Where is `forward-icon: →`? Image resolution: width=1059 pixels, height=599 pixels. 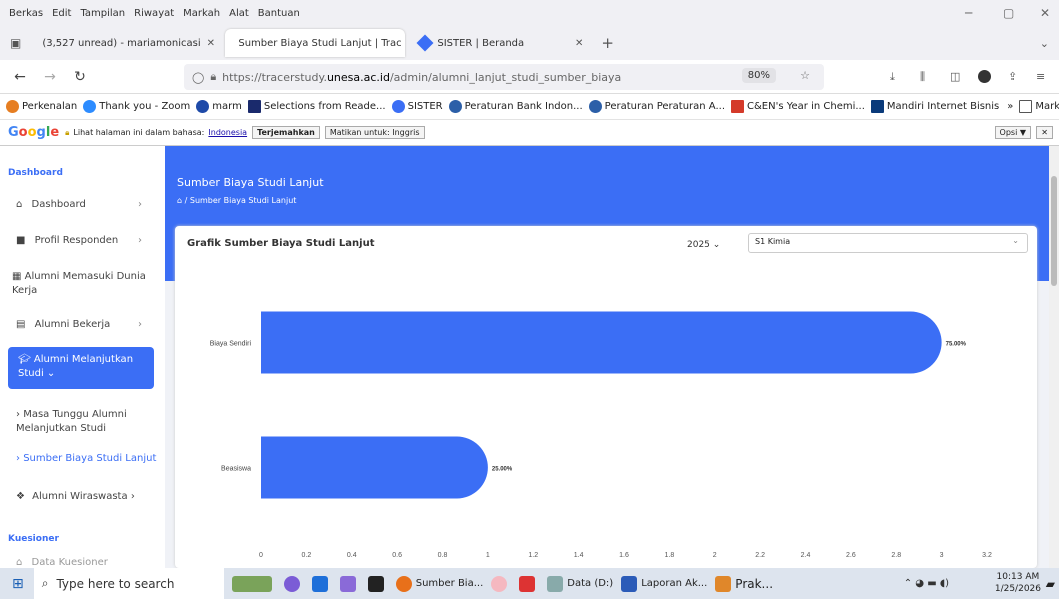 forward-icon: → is located at coordinates (50, 77).